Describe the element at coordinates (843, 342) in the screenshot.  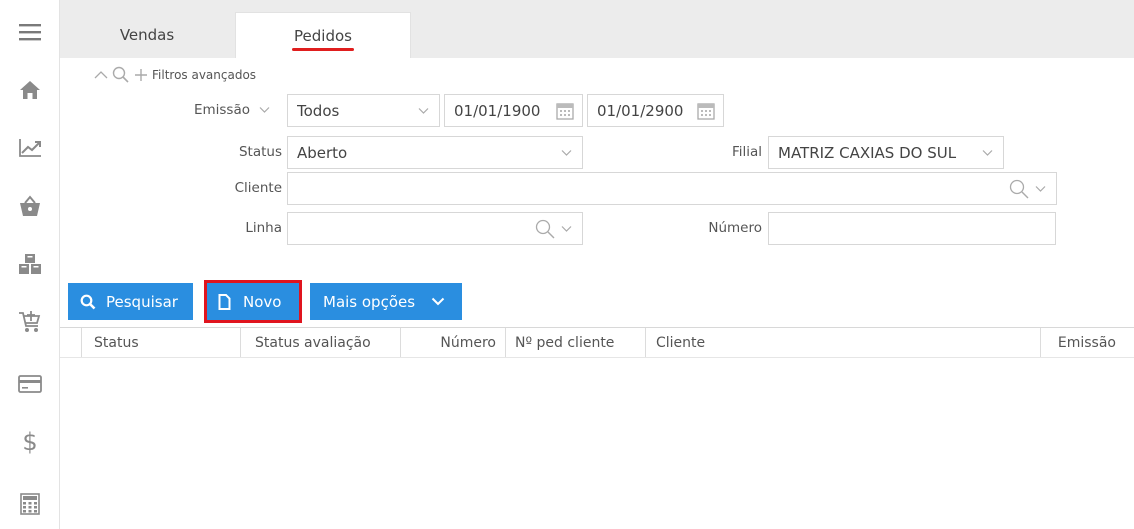
I see `grid-column-header: Cliente` at that location.